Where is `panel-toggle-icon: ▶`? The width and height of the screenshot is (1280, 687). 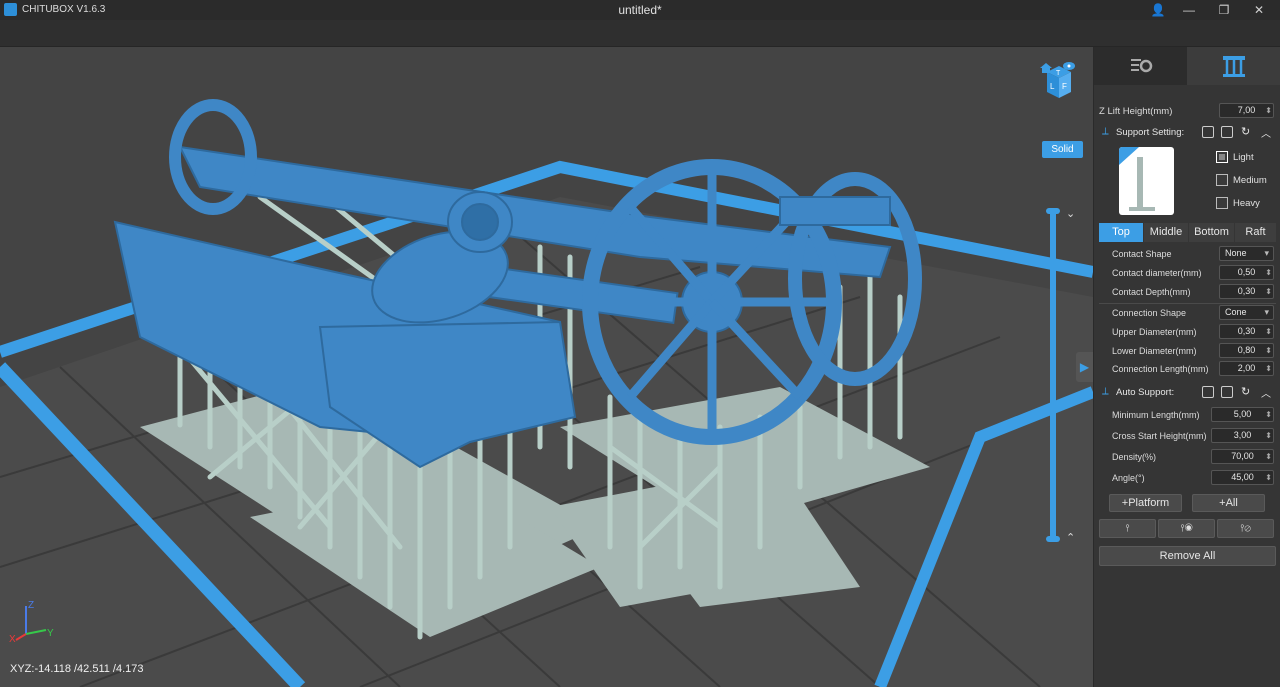 panel-toggle-icon: ▶ is located at coordinates (1084, 367).